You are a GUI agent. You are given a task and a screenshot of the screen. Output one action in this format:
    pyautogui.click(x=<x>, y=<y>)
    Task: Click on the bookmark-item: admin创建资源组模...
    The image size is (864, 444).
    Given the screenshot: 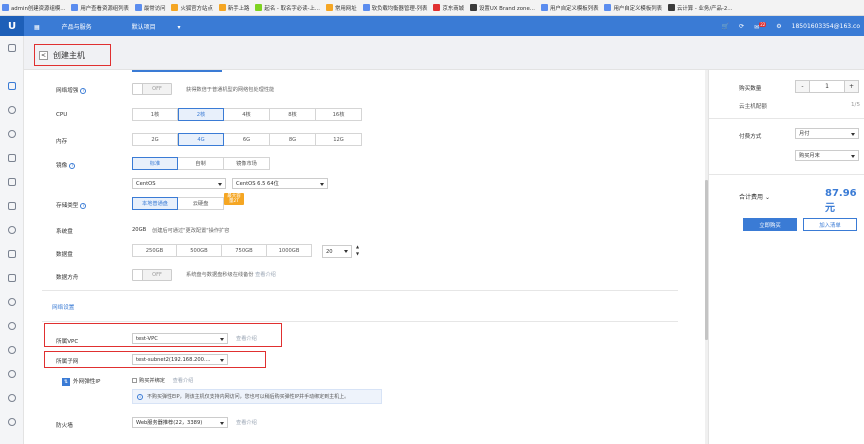 What is the action you would take?
    pyautogui.click(x=33, y=8)
    